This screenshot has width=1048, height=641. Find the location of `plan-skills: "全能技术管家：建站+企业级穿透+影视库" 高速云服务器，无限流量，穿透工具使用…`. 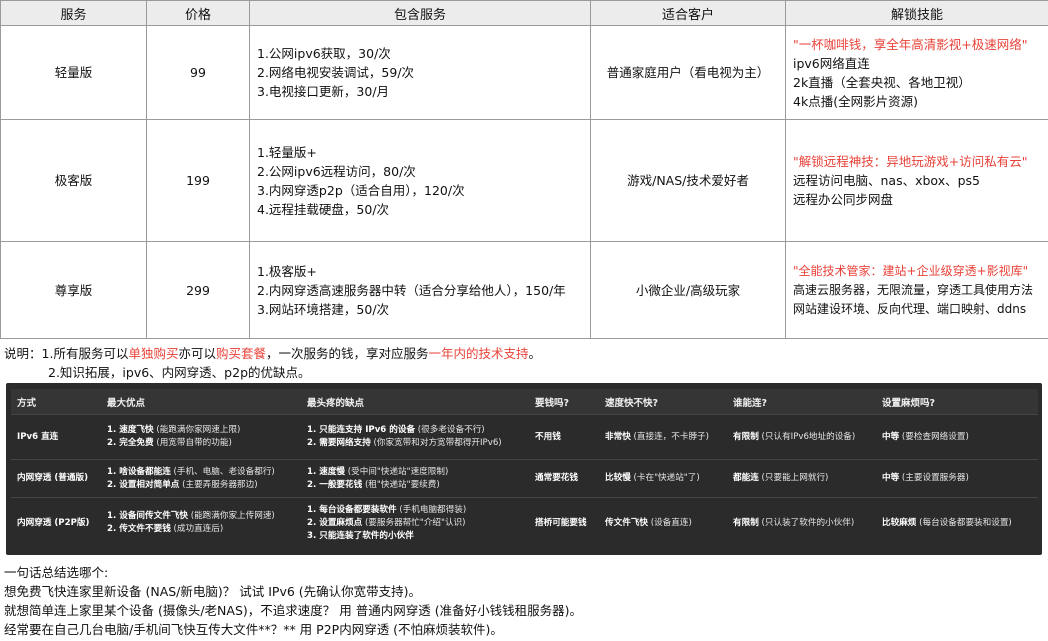

plan-skills: "全能技术管家：建站+企业级穿透+影视库" 高速云服务器，无限流量，穿透工具使用… is located at coordinates (916, 290).